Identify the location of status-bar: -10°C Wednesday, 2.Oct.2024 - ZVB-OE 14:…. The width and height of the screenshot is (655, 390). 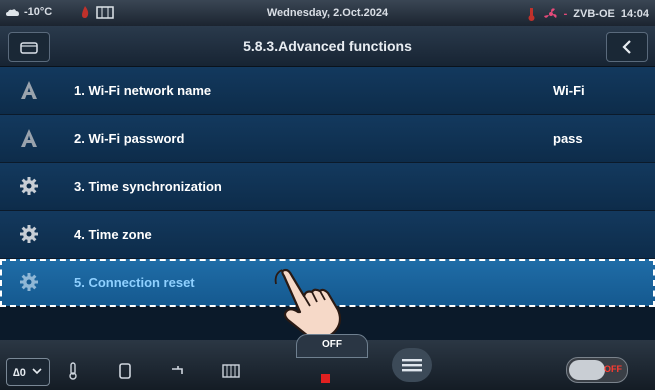
(327, 13).